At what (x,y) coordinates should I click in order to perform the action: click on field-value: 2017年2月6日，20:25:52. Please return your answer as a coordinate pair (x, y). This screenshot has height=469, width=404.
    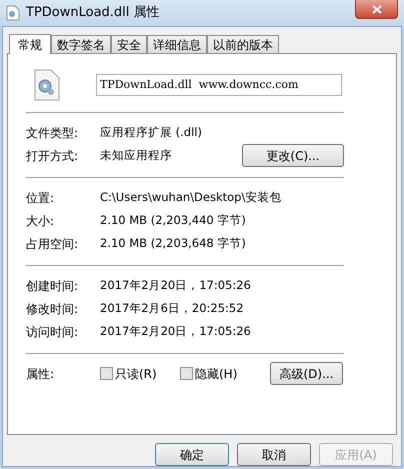
    Looking at the image, I should click on (172, 308).